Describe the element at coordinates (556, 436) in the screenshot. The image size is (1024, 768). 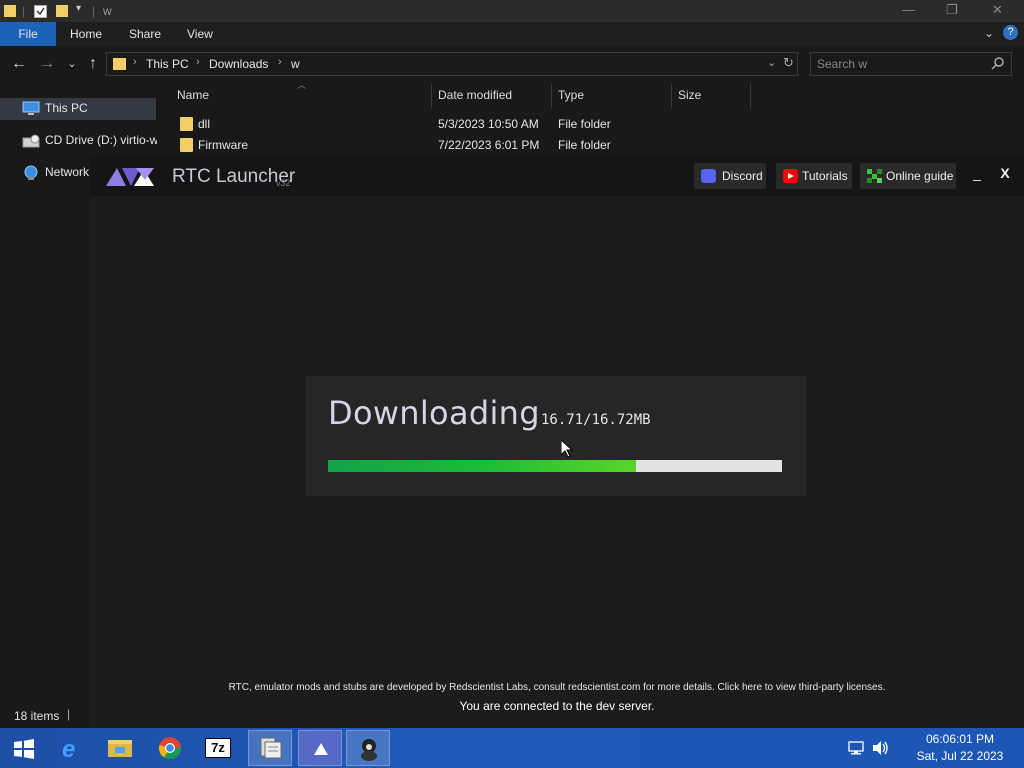
I see `download-panel: Downloading 16.71/16.72MB` at that location.